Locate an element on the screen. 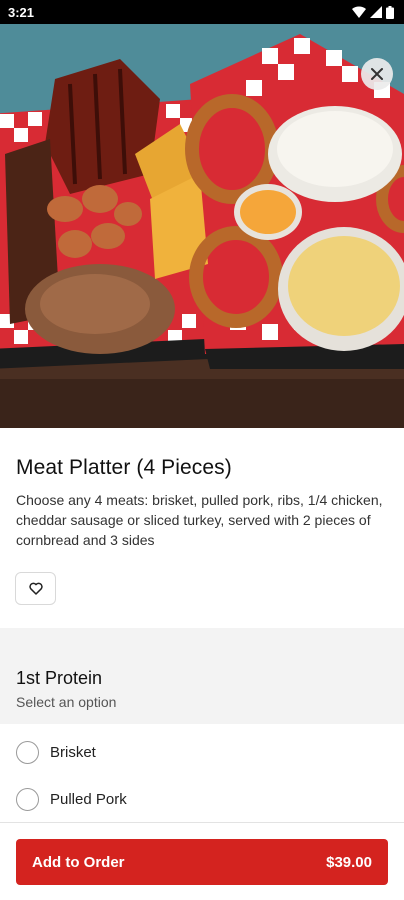  favorite-button is located at coordinates (35, 588).